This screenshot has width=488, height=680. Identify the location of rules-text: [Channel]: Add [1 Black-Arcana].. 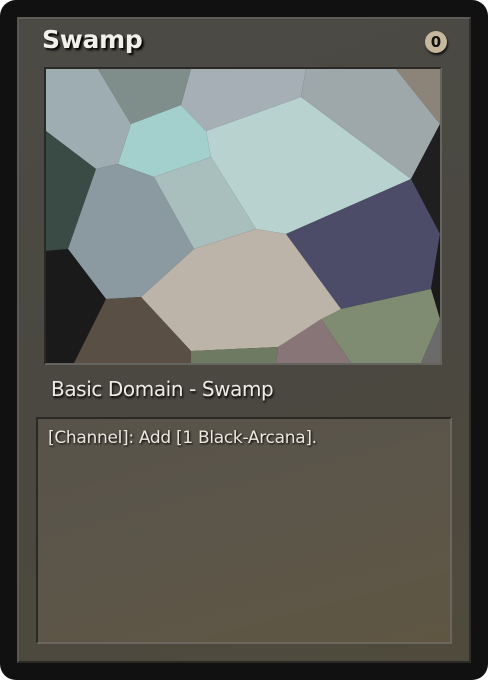
(182, 438).